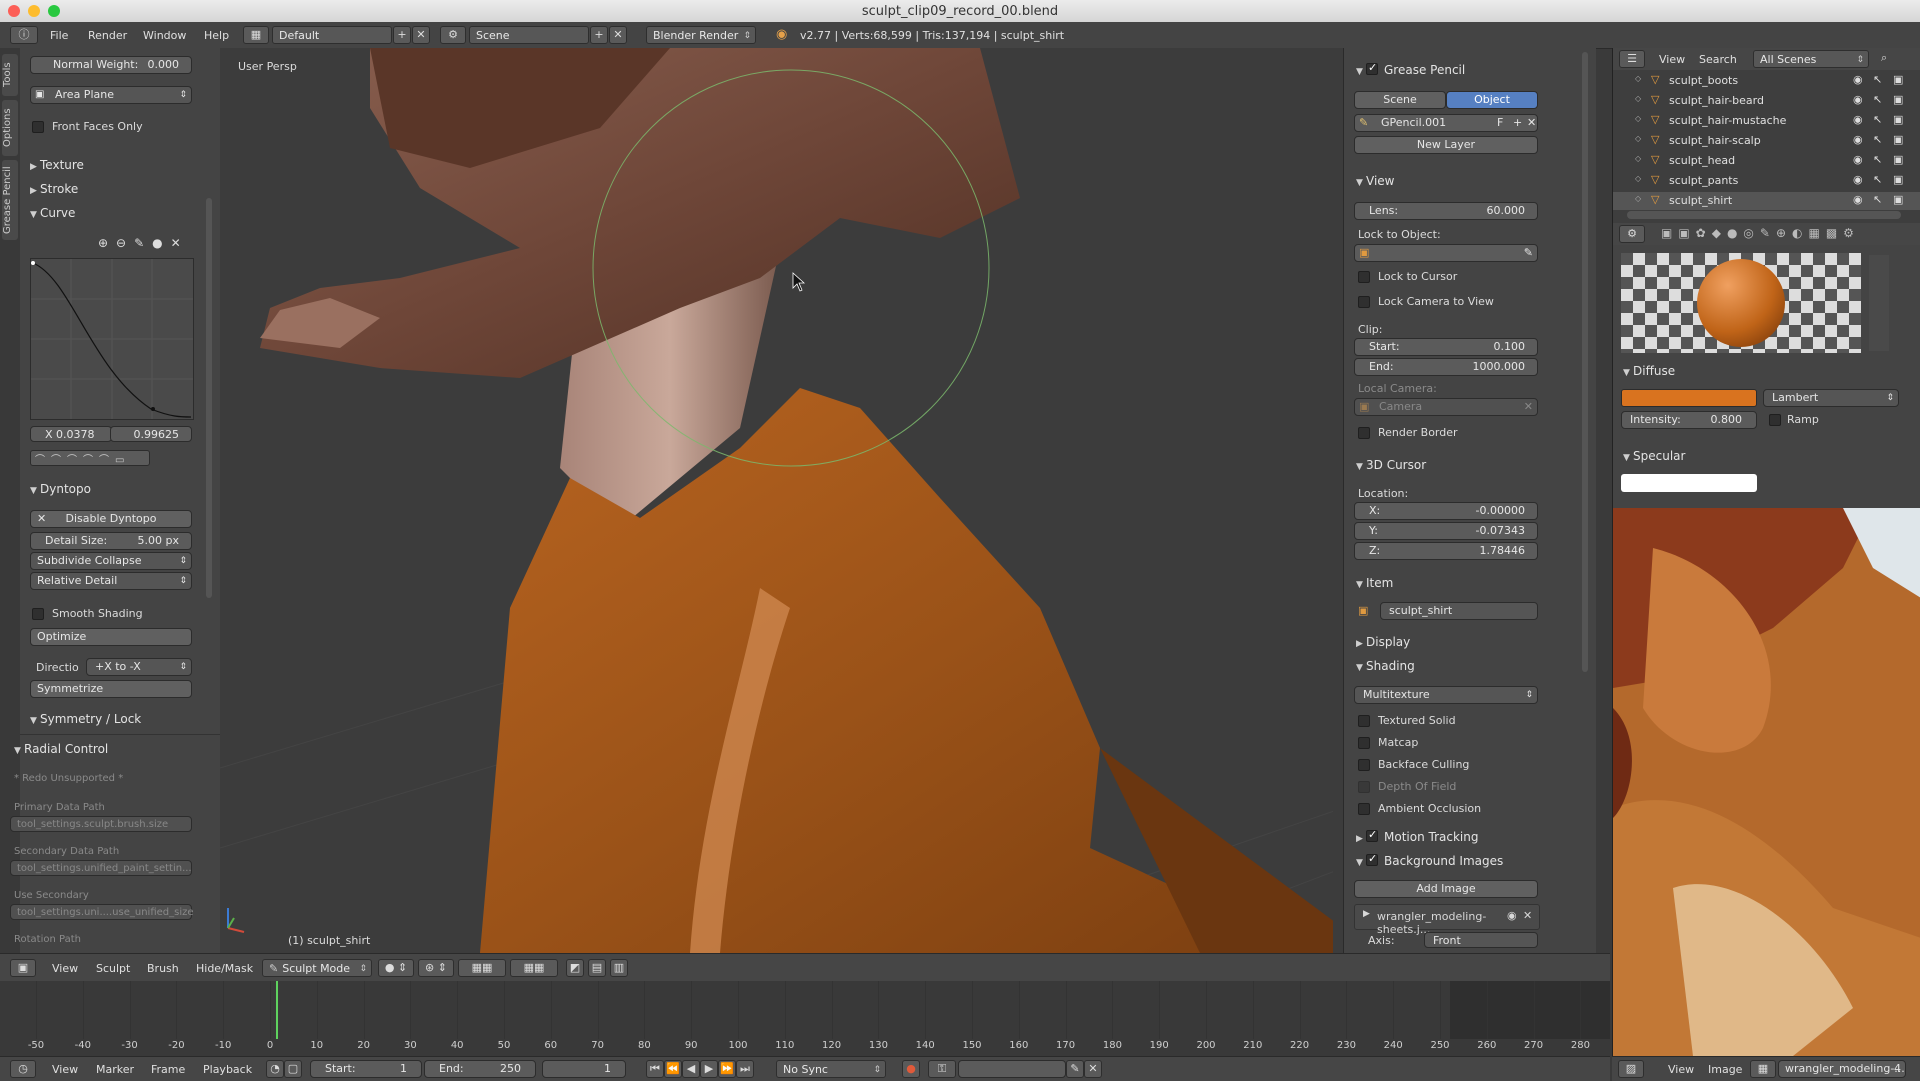  What do you see at coordinates (1681, 1069) in the screenshot?
I see `image-menu-view: View` at bounding box center [1681, 1069].